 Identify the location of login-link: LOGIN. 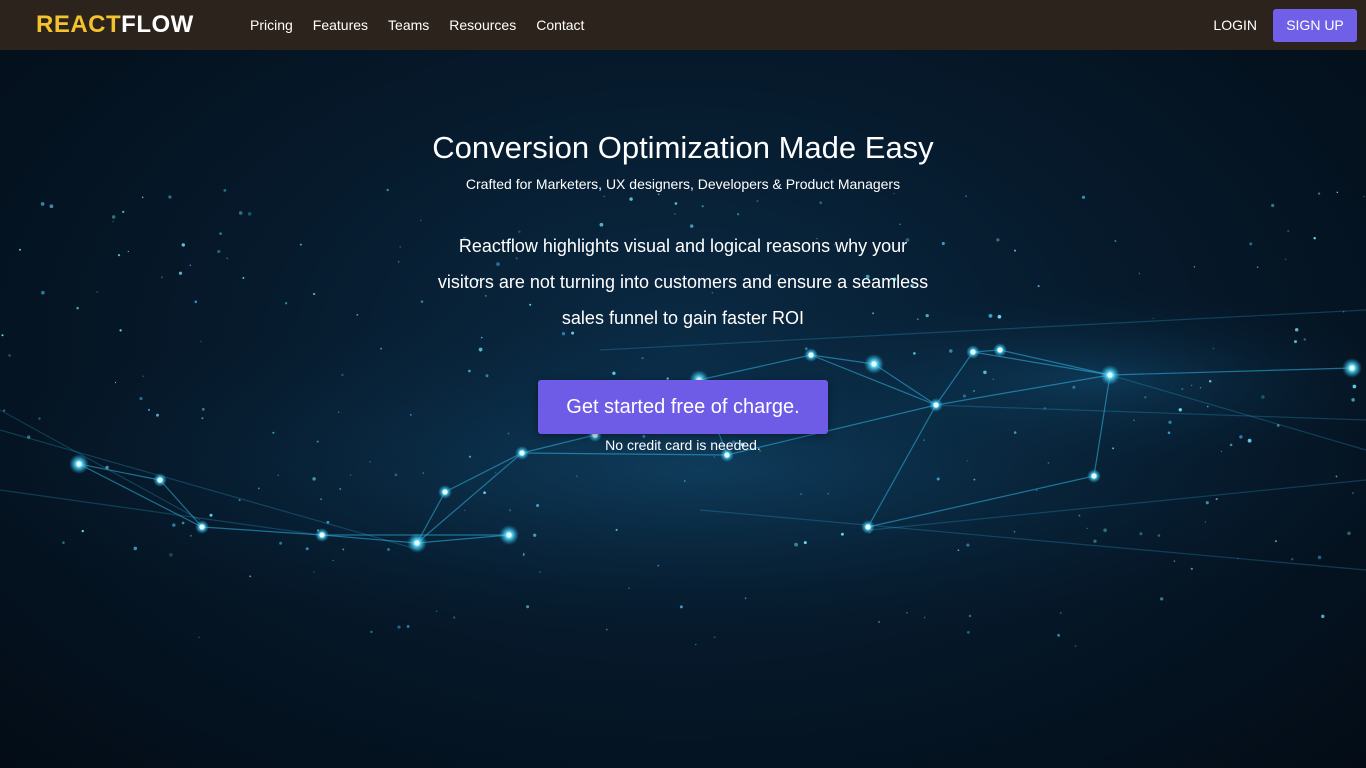
(1235, 25).